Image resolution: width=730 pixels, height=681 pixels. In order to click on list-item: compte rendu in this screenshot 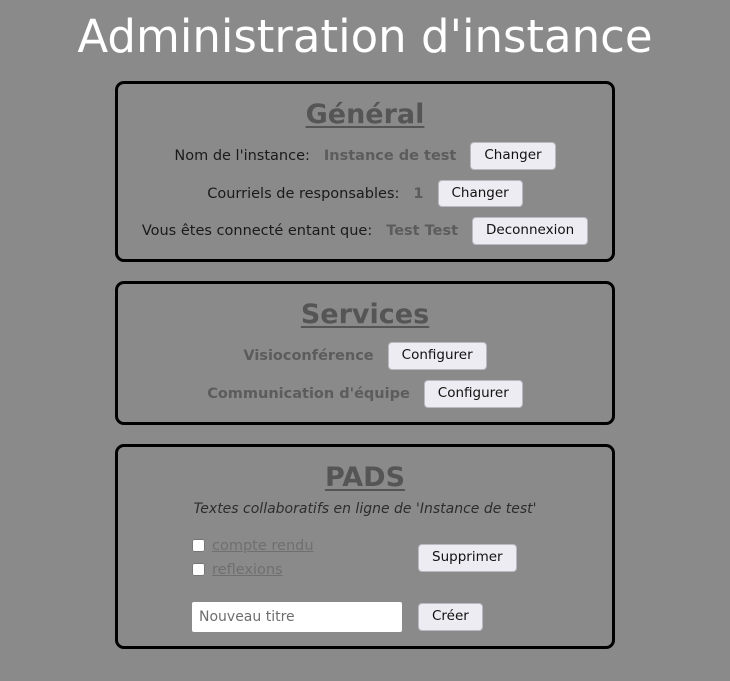, I will do `click(297, 546)`.